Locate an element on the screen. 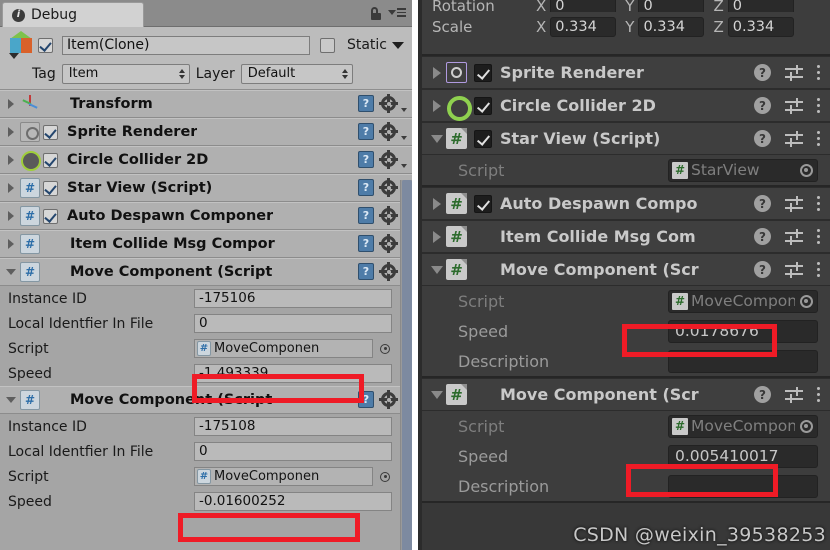 The height and width of the screenshot is (550, 830). speed-value-input: -1.493339 is located at coordinates (293, 373).